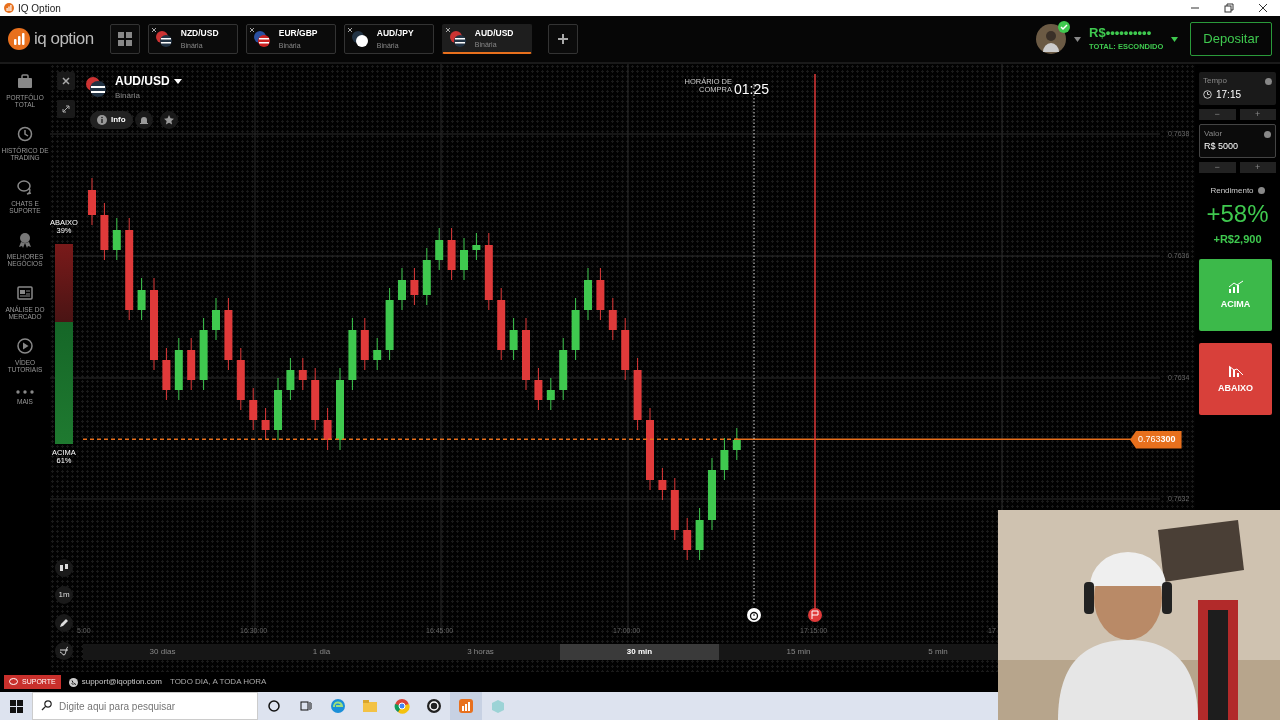 This screenshot has width=1280, height=720. What do you see at coordinates (102, 120) in the screenshot?
I see `info-icon` at bounding box center [102, 120].